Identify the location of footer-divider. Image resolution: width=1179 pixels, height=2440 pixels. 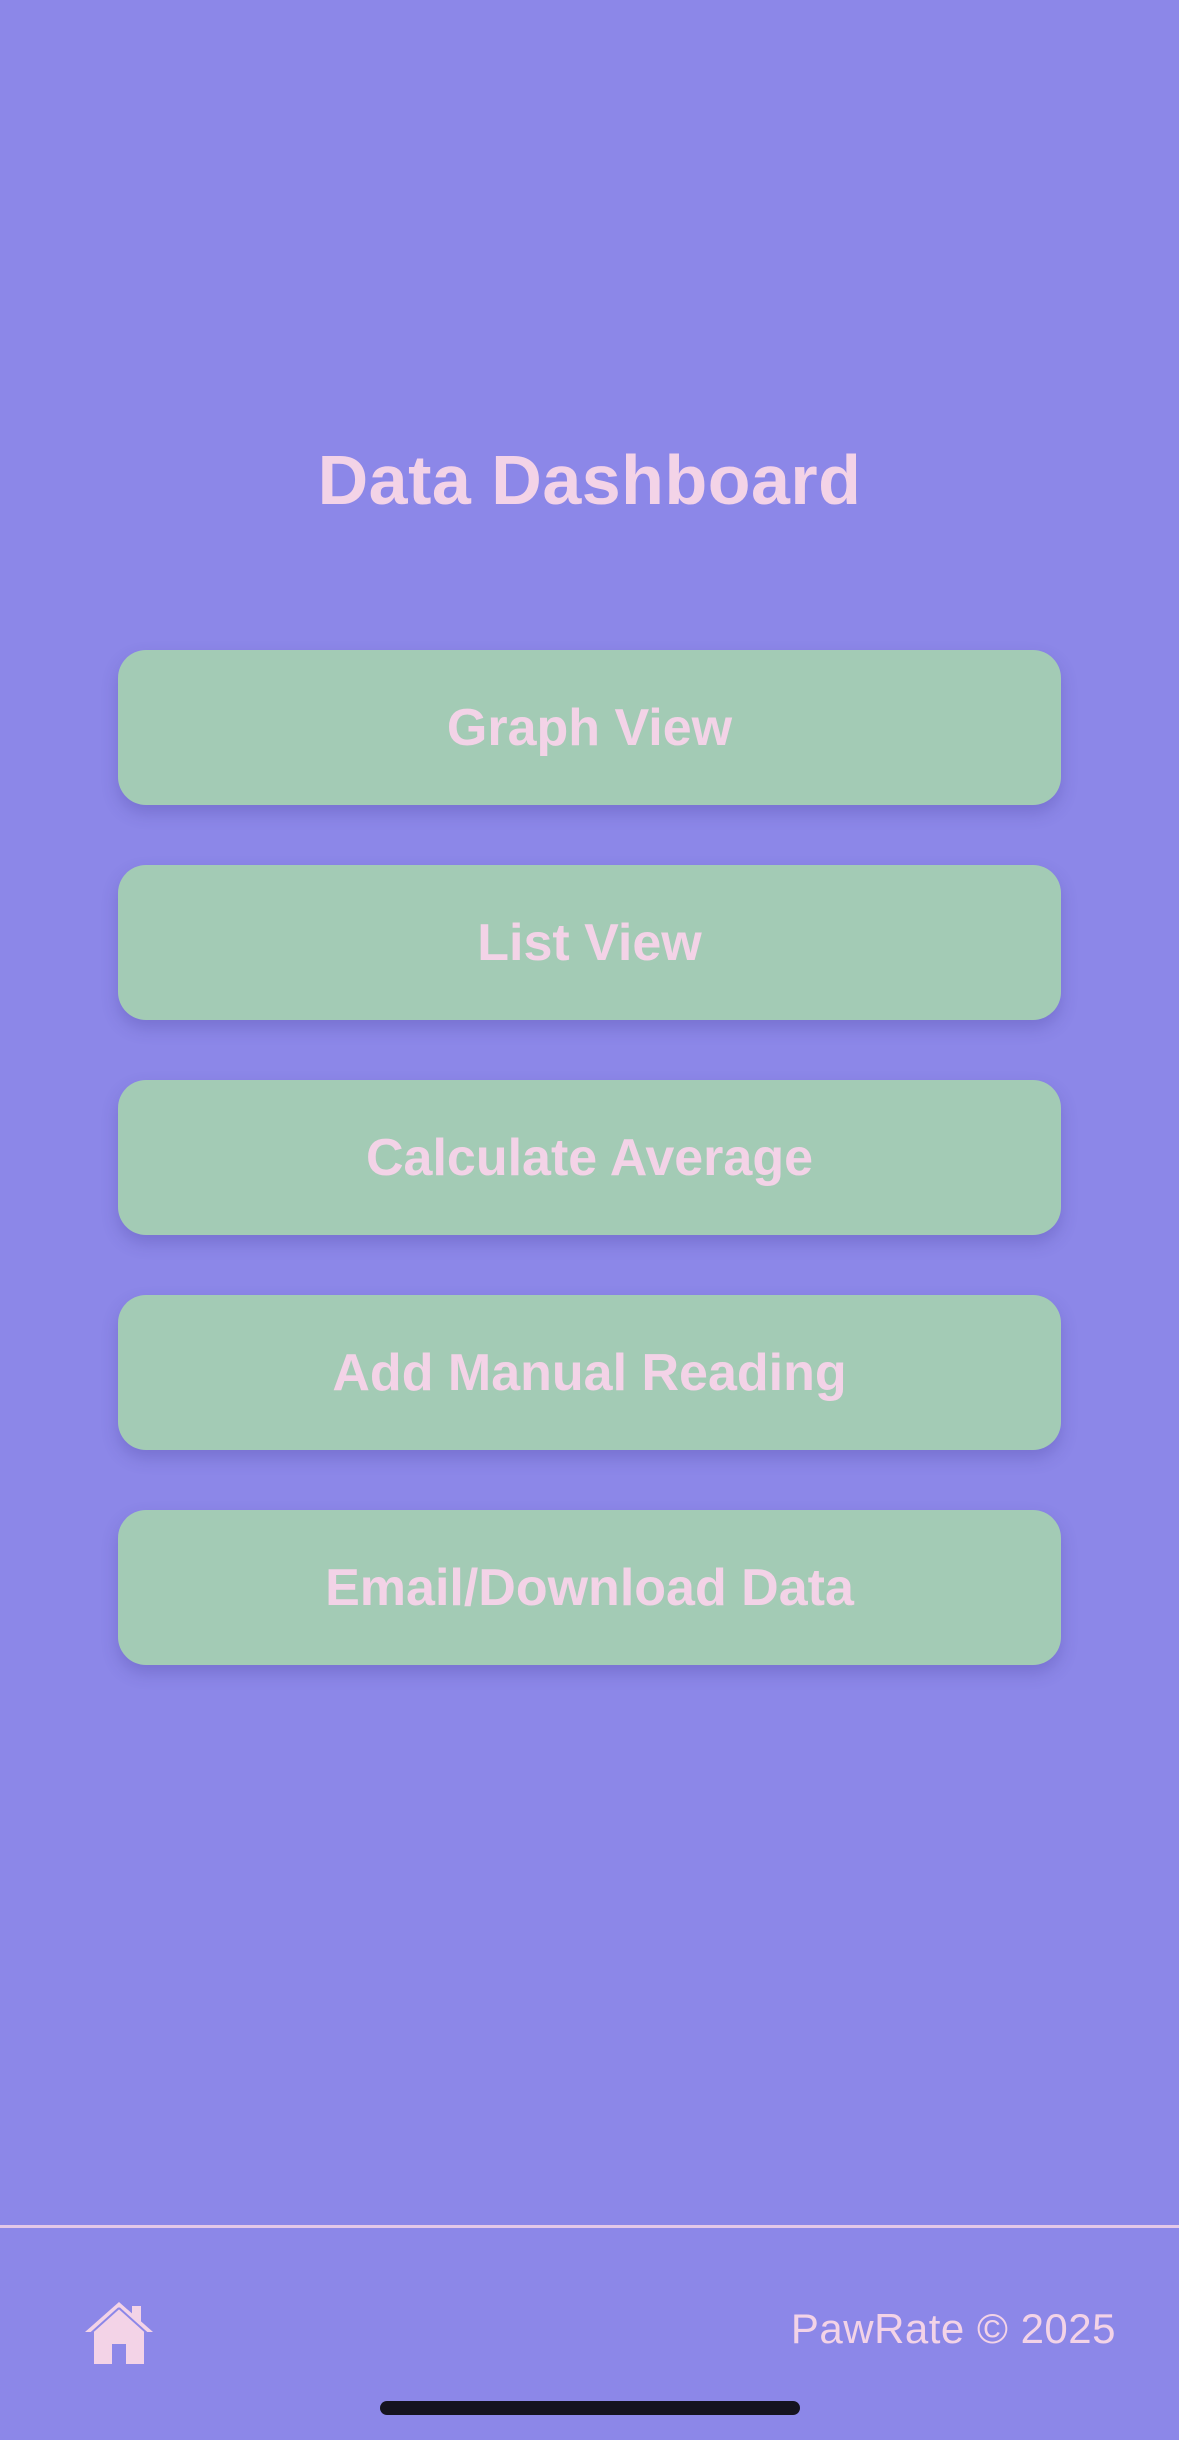
(589, 2226).